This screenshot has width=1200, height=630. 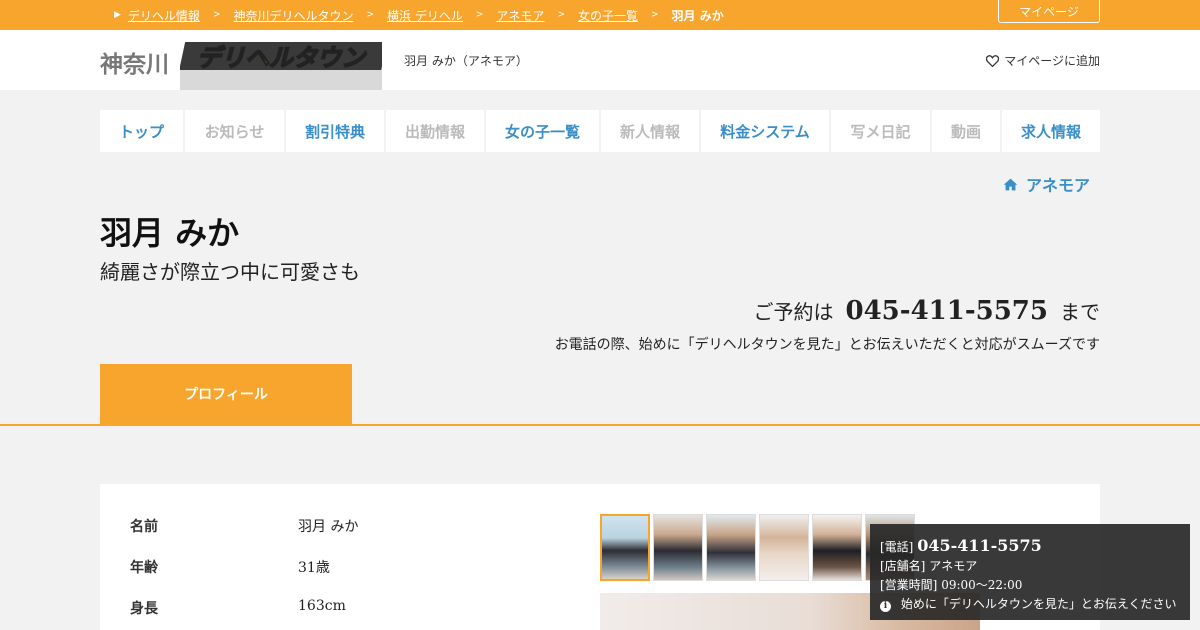 I want to click on profile-value: 31歳, so click(x=314, y=568).